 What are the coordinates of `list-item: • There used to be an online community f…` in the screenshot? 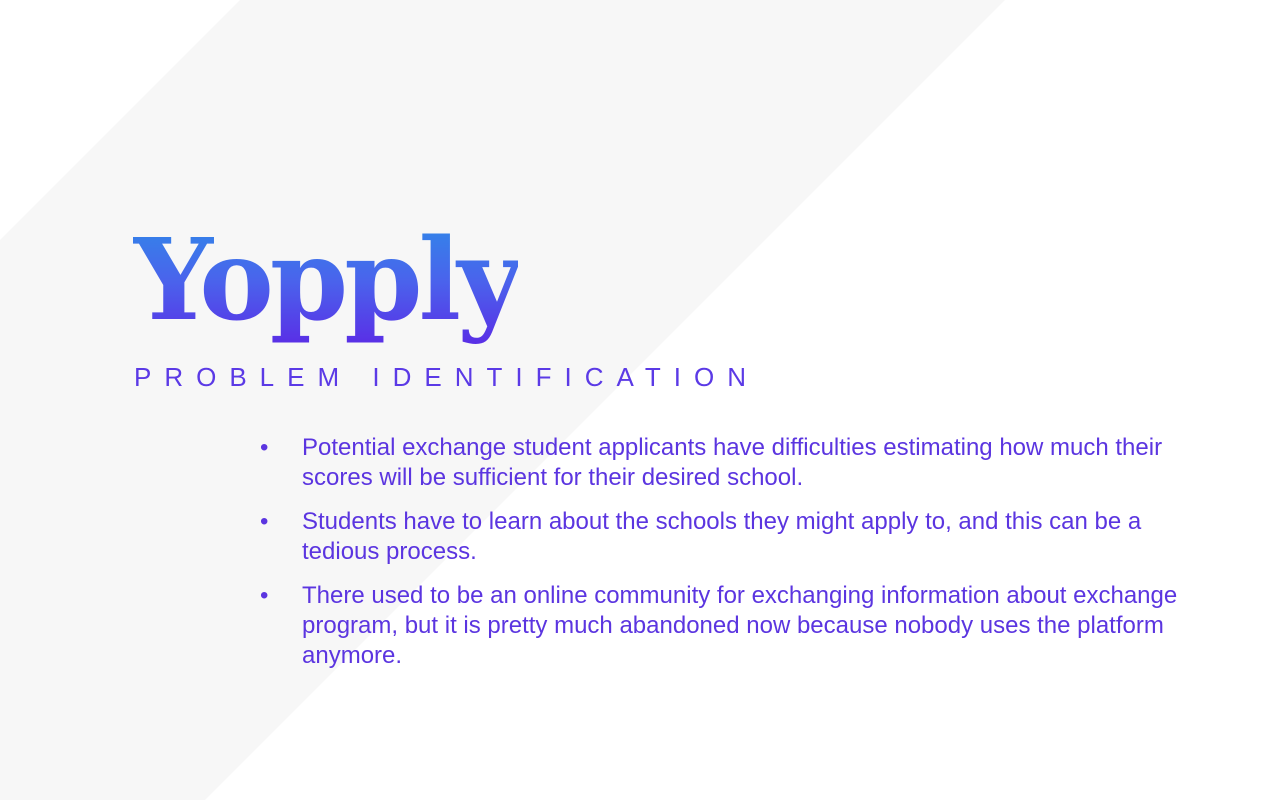 It's located at (735, 626).